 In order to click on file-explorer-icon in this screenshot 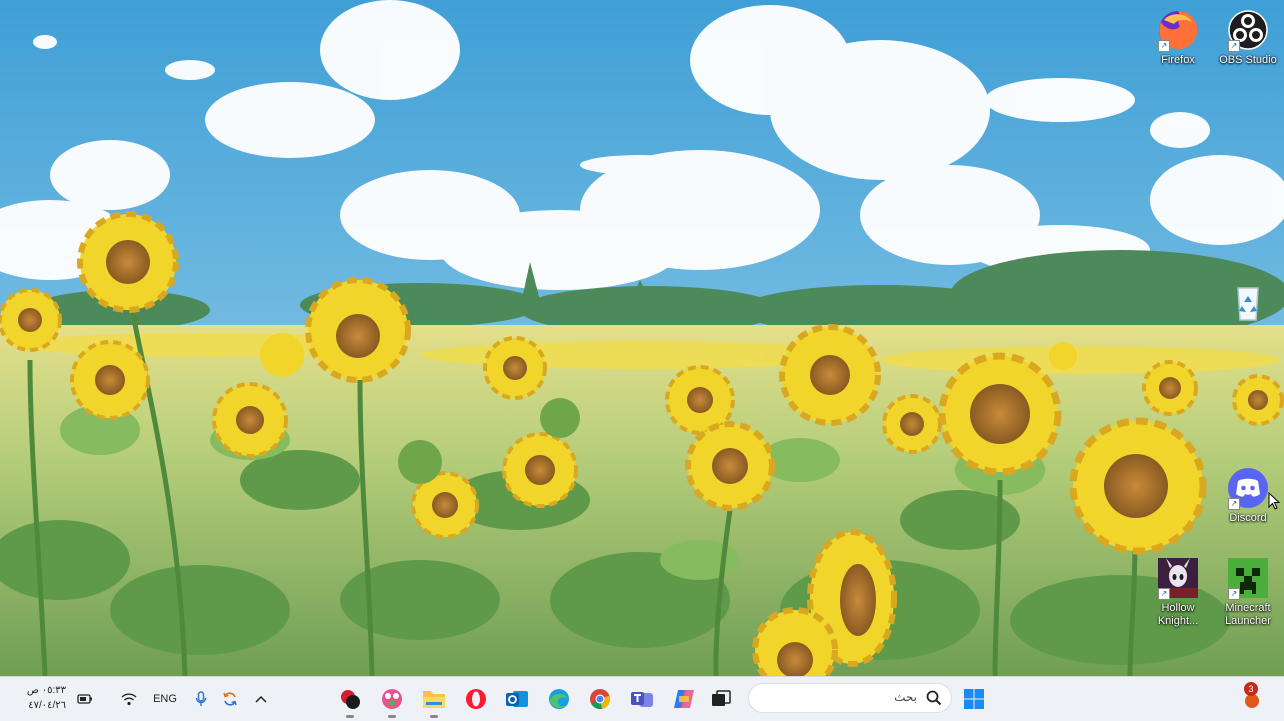, I will do `click(434, 700)`.